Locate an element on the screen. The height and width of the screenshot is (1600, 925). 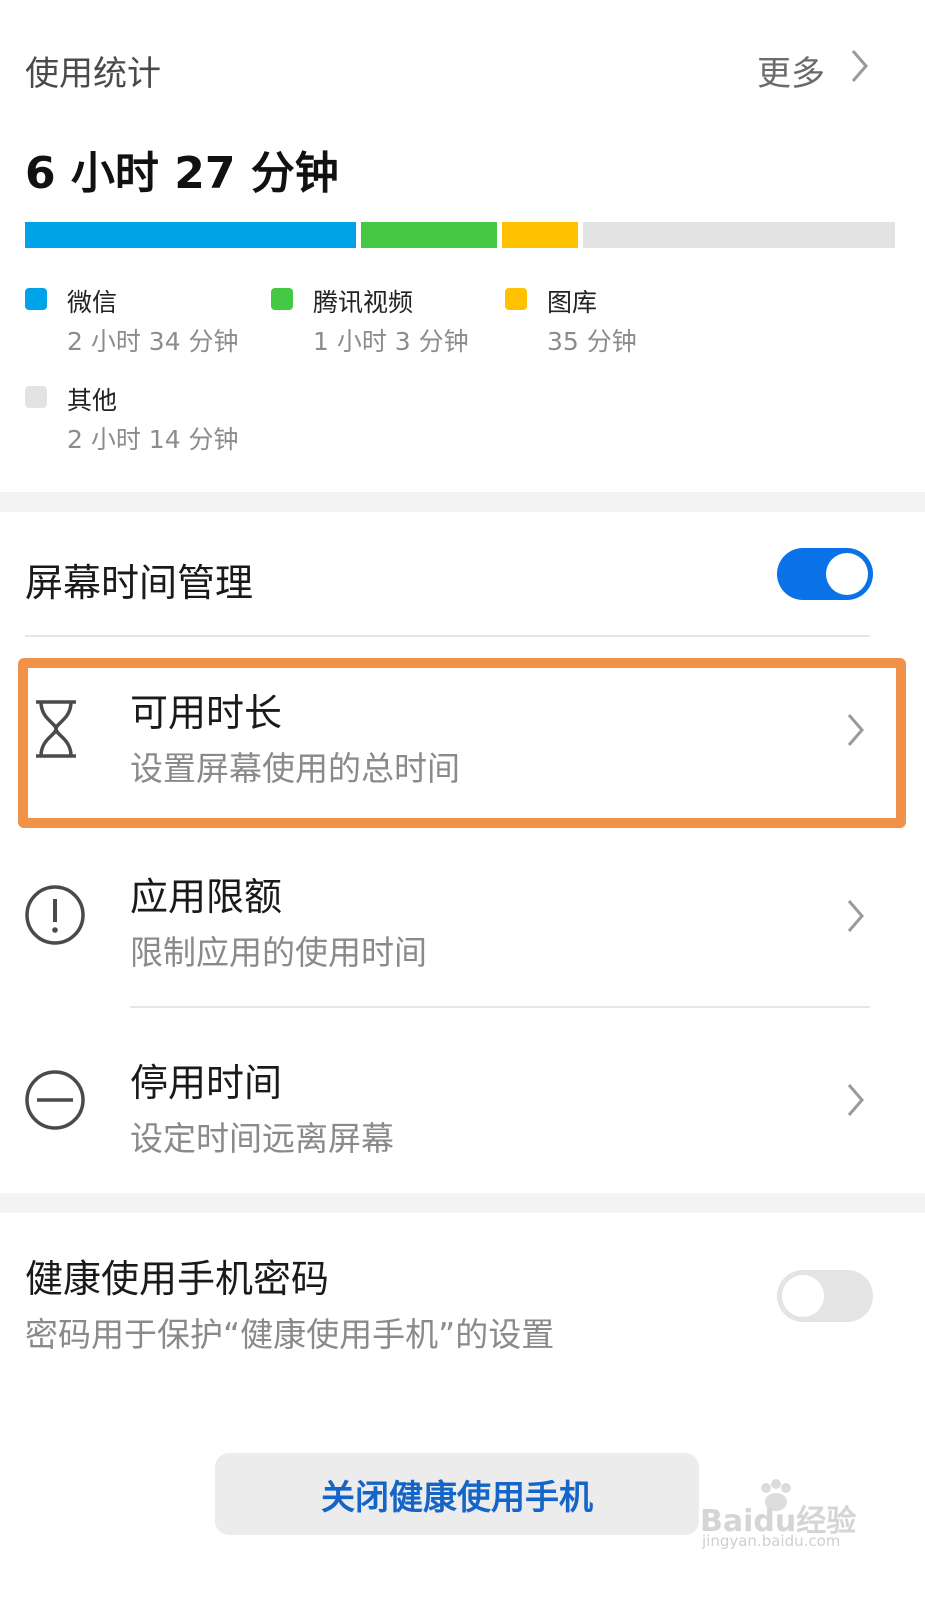
usage-section-title: 使用统计 is located at coordinates (93, 74).